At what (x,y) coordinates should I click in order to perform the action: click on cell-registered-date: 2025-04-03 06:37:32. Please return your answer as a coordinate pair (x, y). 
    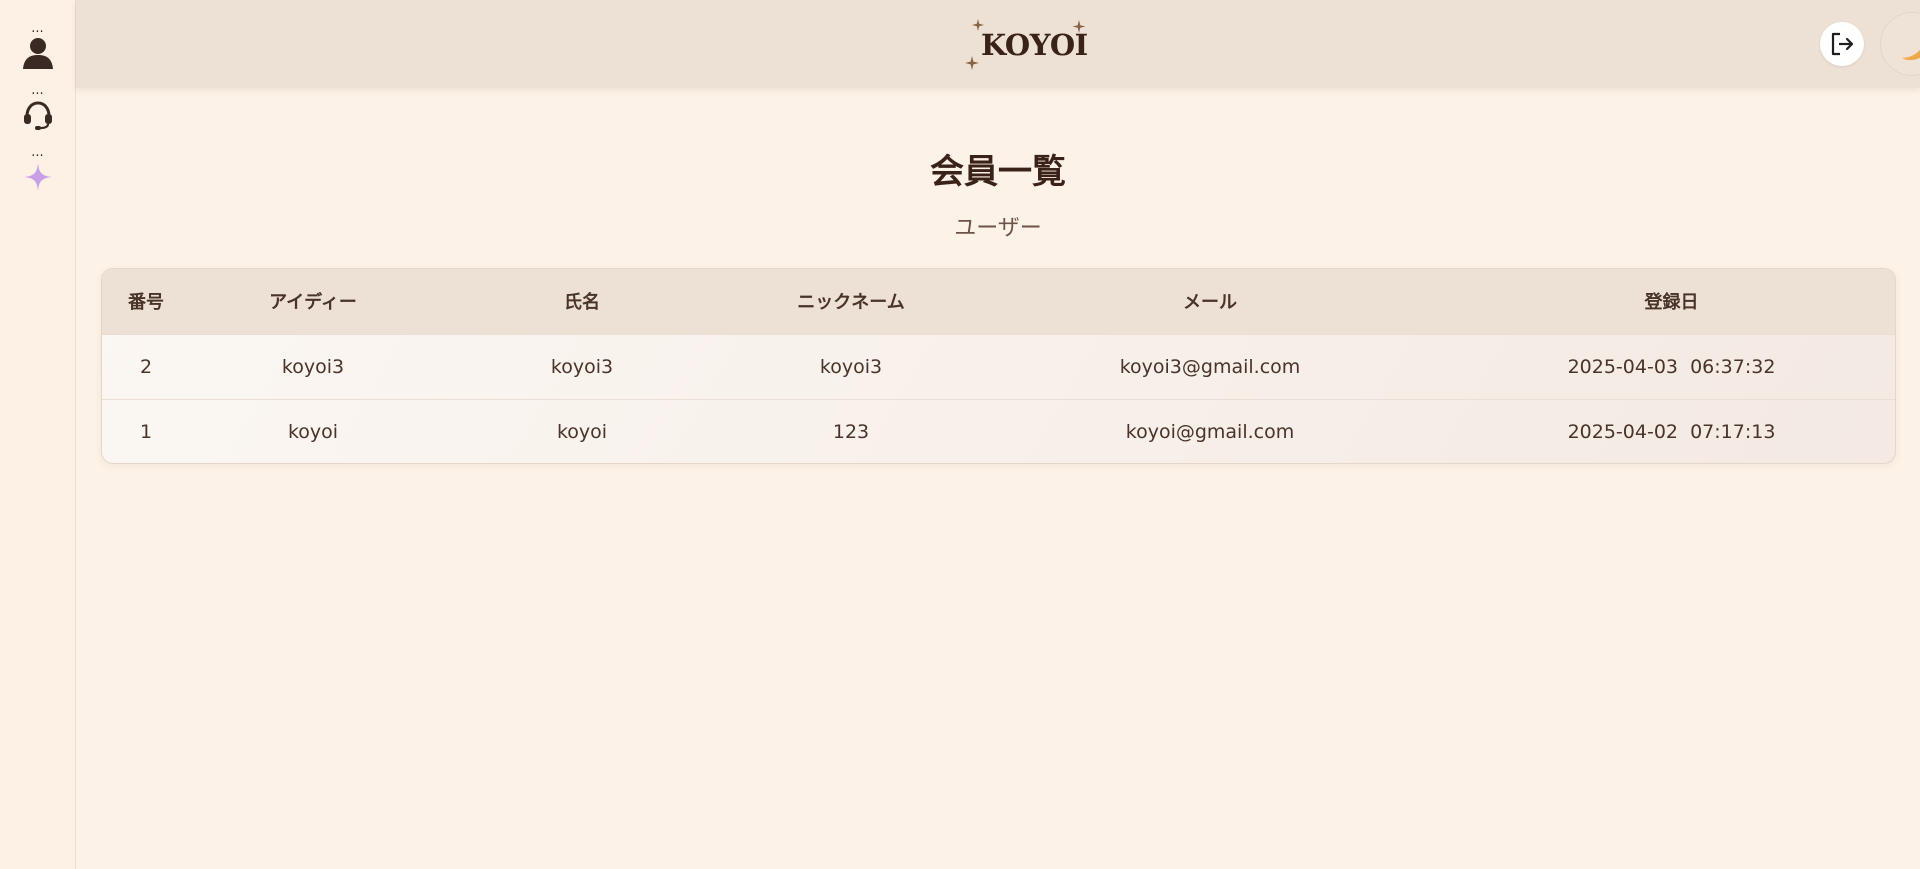
    Looking at the image, I should click on (1671, 366).